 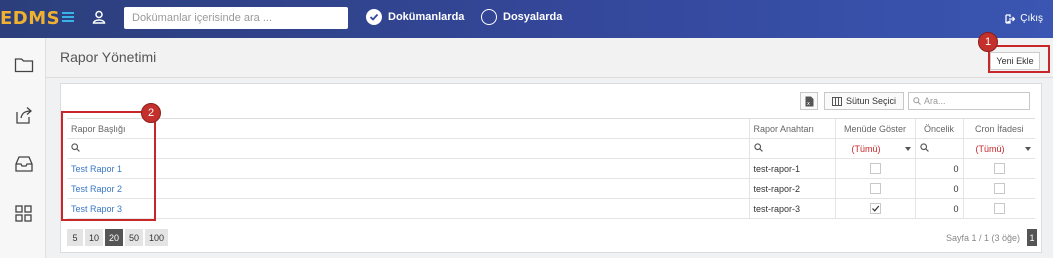 I want to click on filter-cron-select: (Tümü), so click(x=998, y=148).